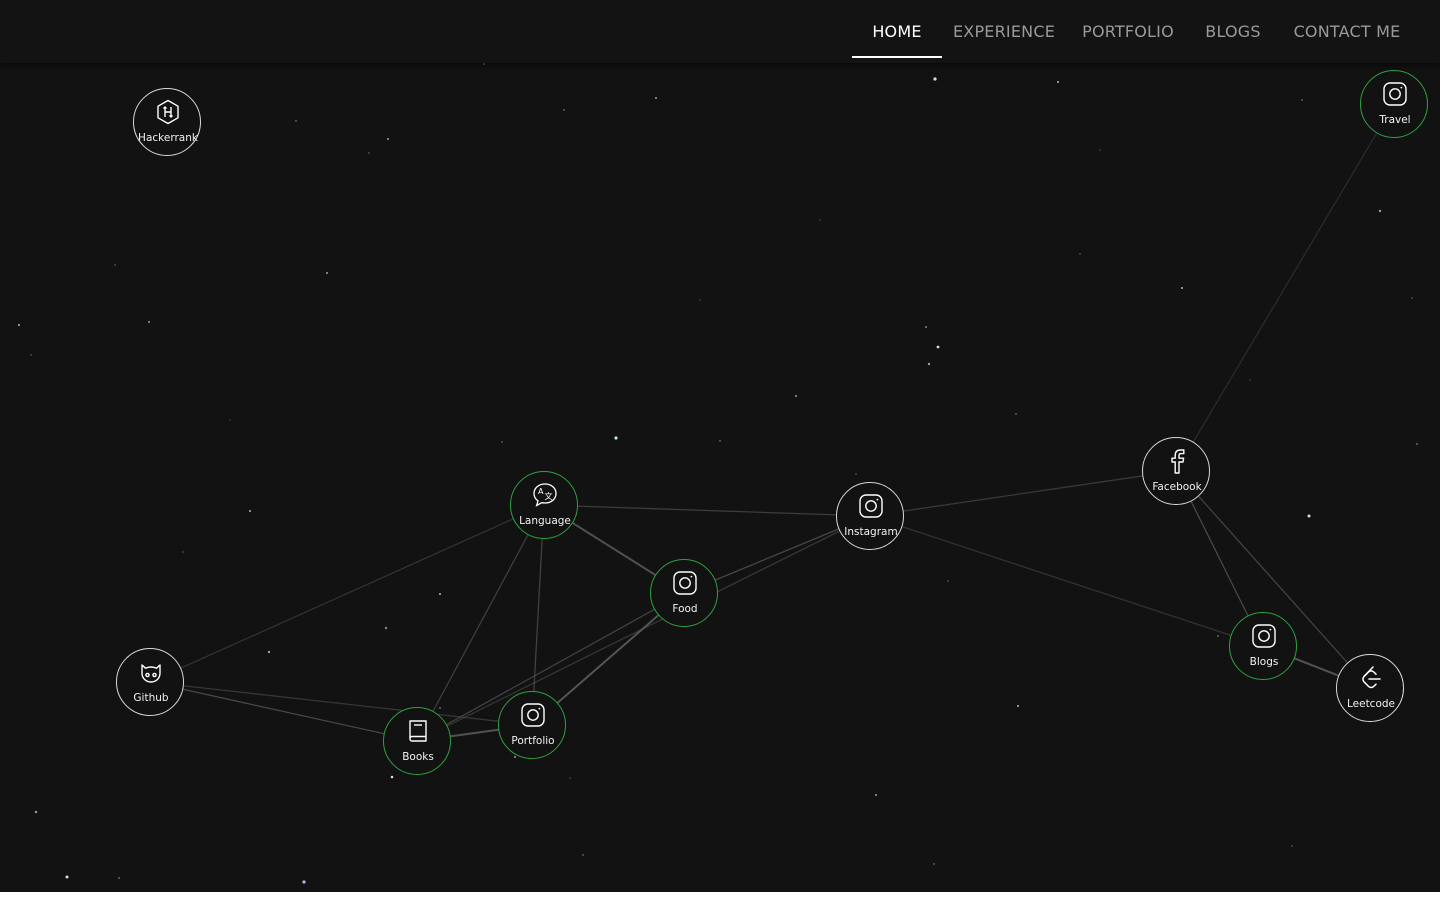 The width and height of the screenshot is (1440, 900). I want to click on node-label: Language, so click(545, 521).